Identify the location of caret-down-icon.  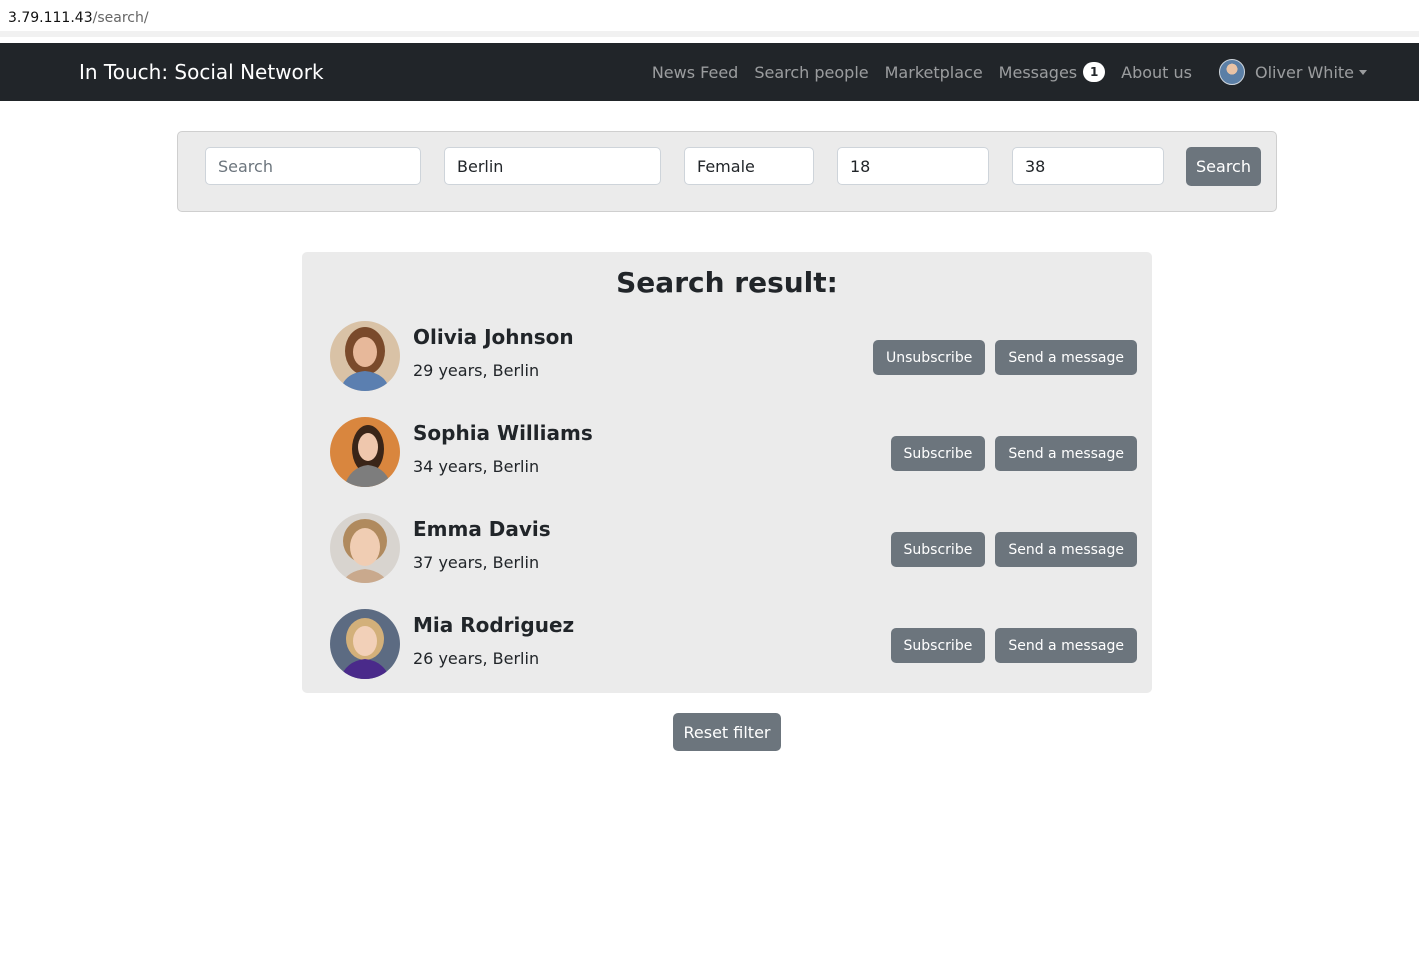
(1363, 72).